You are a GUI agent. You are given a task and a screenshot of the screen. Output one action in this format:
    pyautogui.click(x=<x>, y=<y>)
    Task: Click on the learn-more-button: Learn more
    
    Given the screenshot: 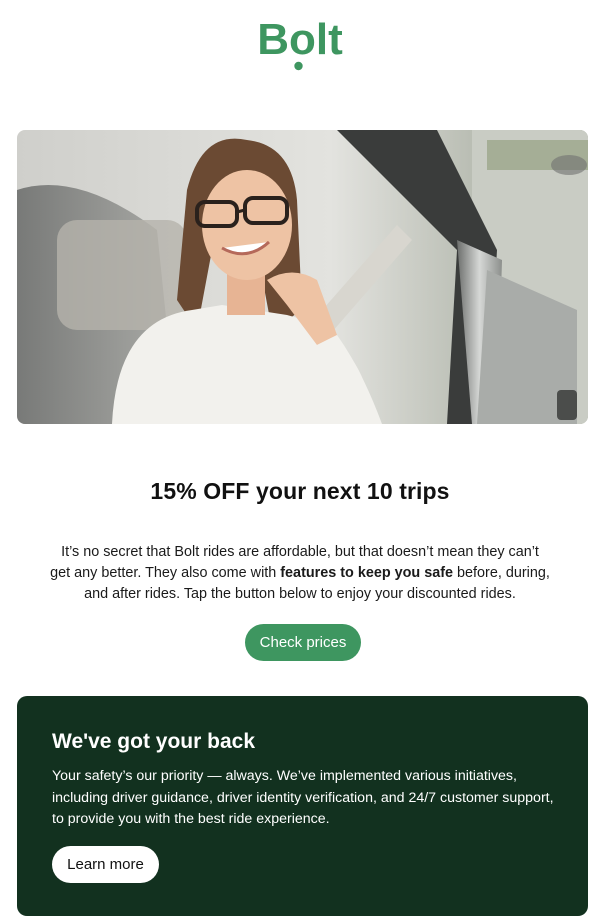 What is the action you would take?
    pyautogui.click(x=105, y=864)
    